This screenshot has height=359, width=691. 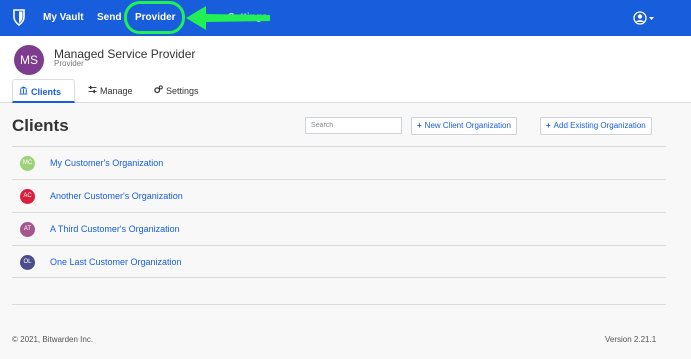 What do you see at coordinates (116, 262) in the screenshot?
I see `client-link: One Last Customer Organization` at bounding box center [116, 262].